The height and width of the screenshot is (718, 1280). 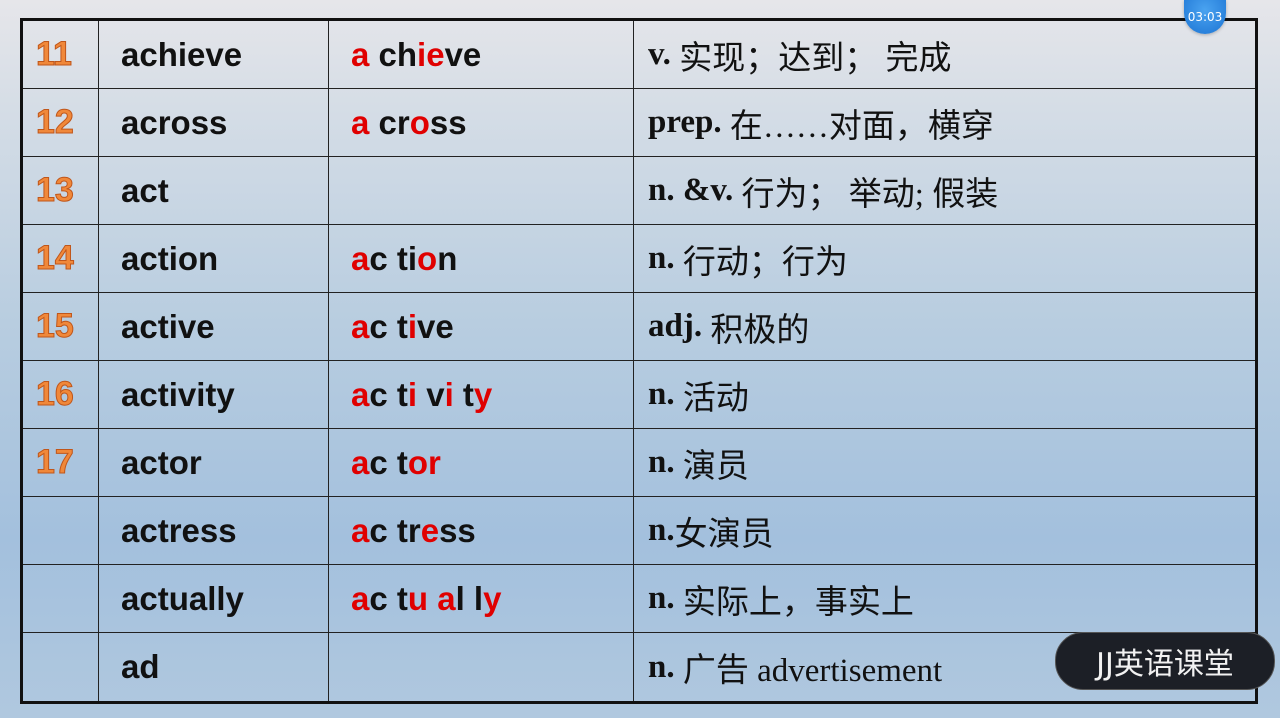 What do you see at coordinates (431, 394) in the screenshot?
I see `syllable-text: v` at bounding box center [431, 394].